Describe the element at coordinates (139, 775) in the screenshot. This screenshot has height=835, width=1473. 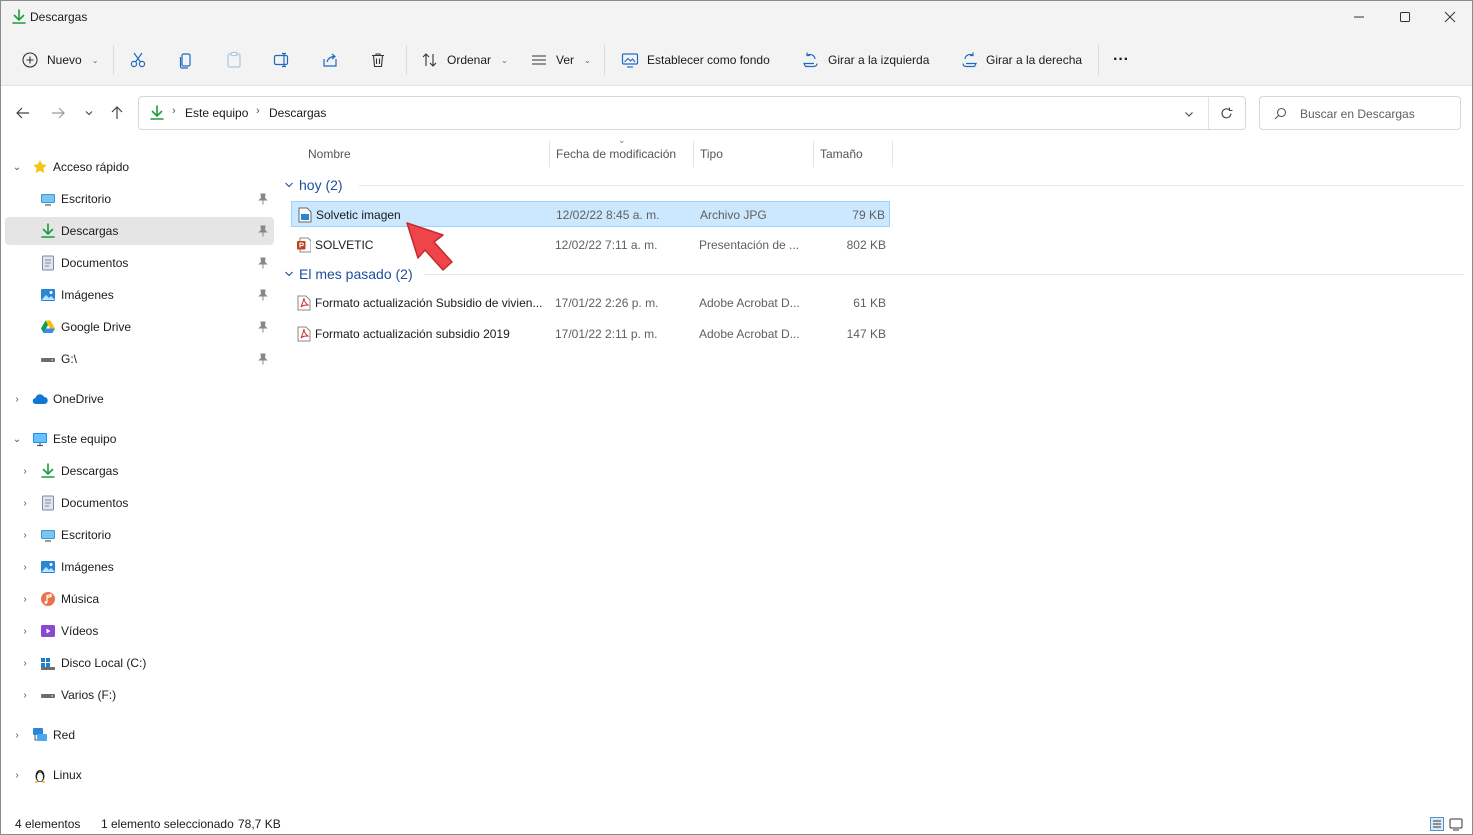
I see `sidebar-item-linux: › Linux` at that location.